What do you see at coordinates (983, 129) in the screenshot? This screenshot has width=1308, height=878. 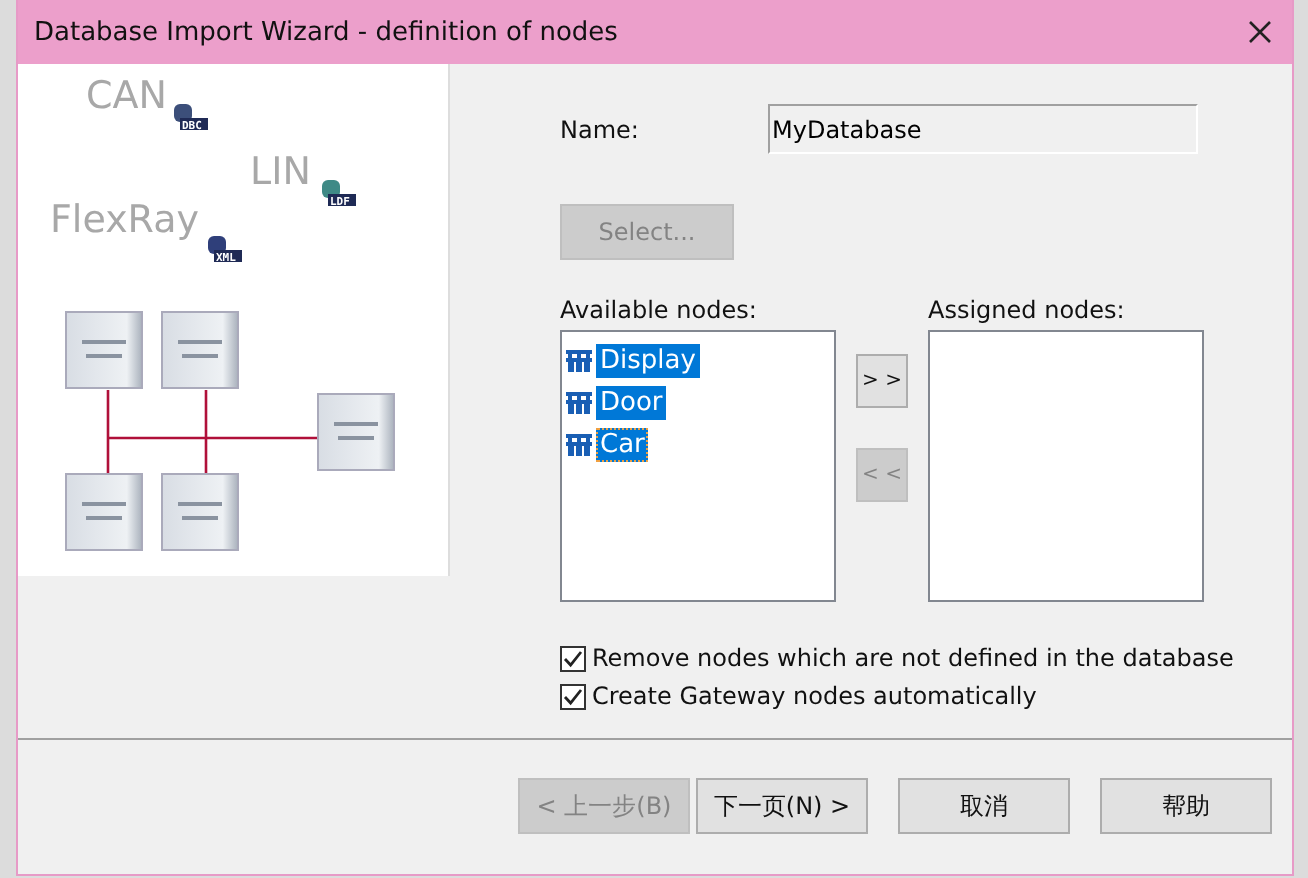 I see `name-field: MyDatabase` at bounding box center [983, 129].